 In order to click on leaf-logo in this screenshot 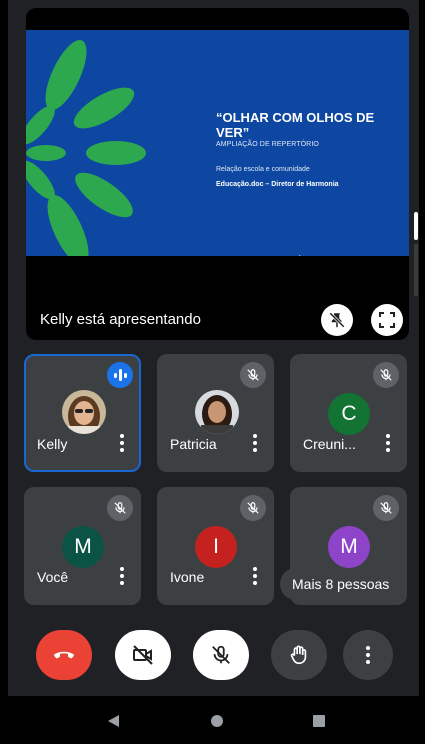, I will do `click(86, 148)`.